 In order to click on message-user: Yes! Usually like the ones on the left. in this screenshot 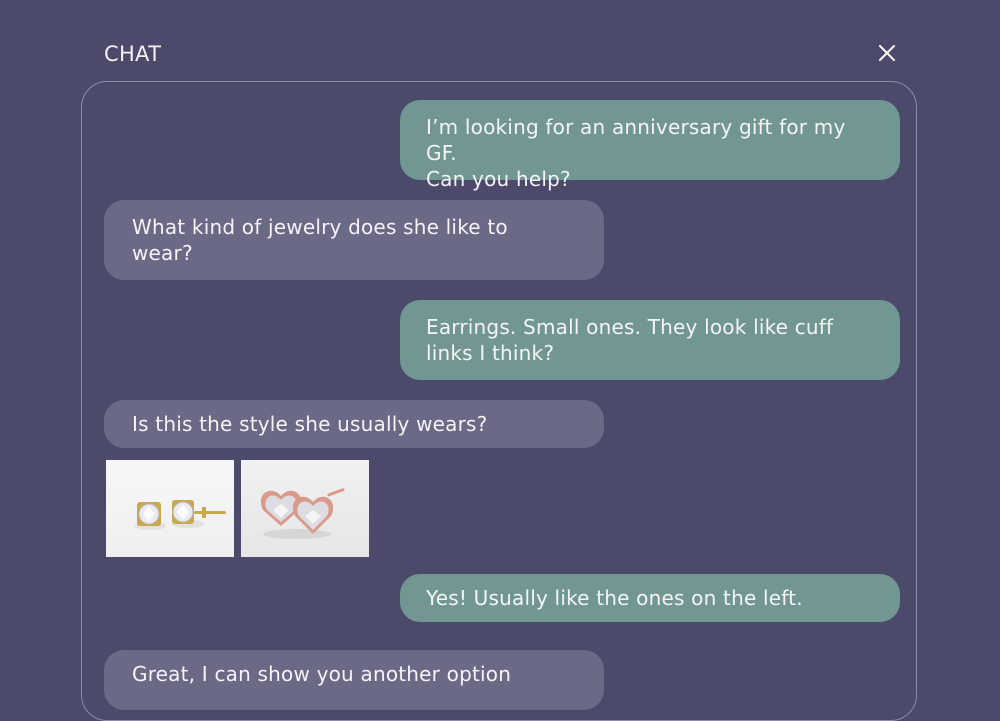, I will do `click(650, 598)`.